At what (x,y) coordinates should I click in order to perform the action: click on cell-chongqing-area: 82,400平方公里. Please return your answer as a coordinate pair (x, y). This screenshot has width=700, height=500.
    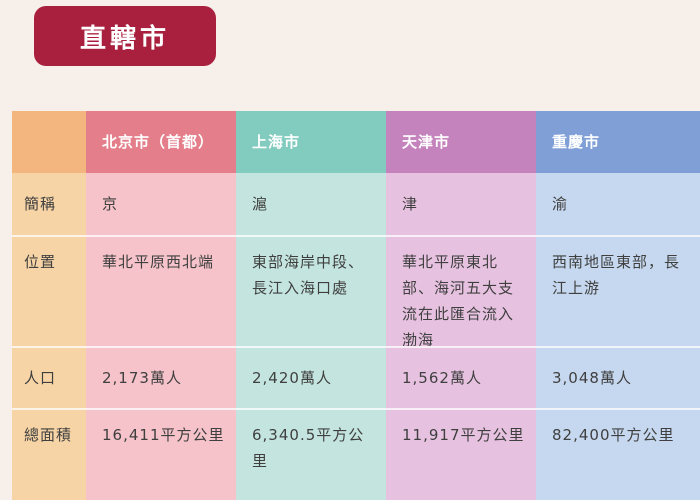
    Looking at the image, I should click on (618, 454).